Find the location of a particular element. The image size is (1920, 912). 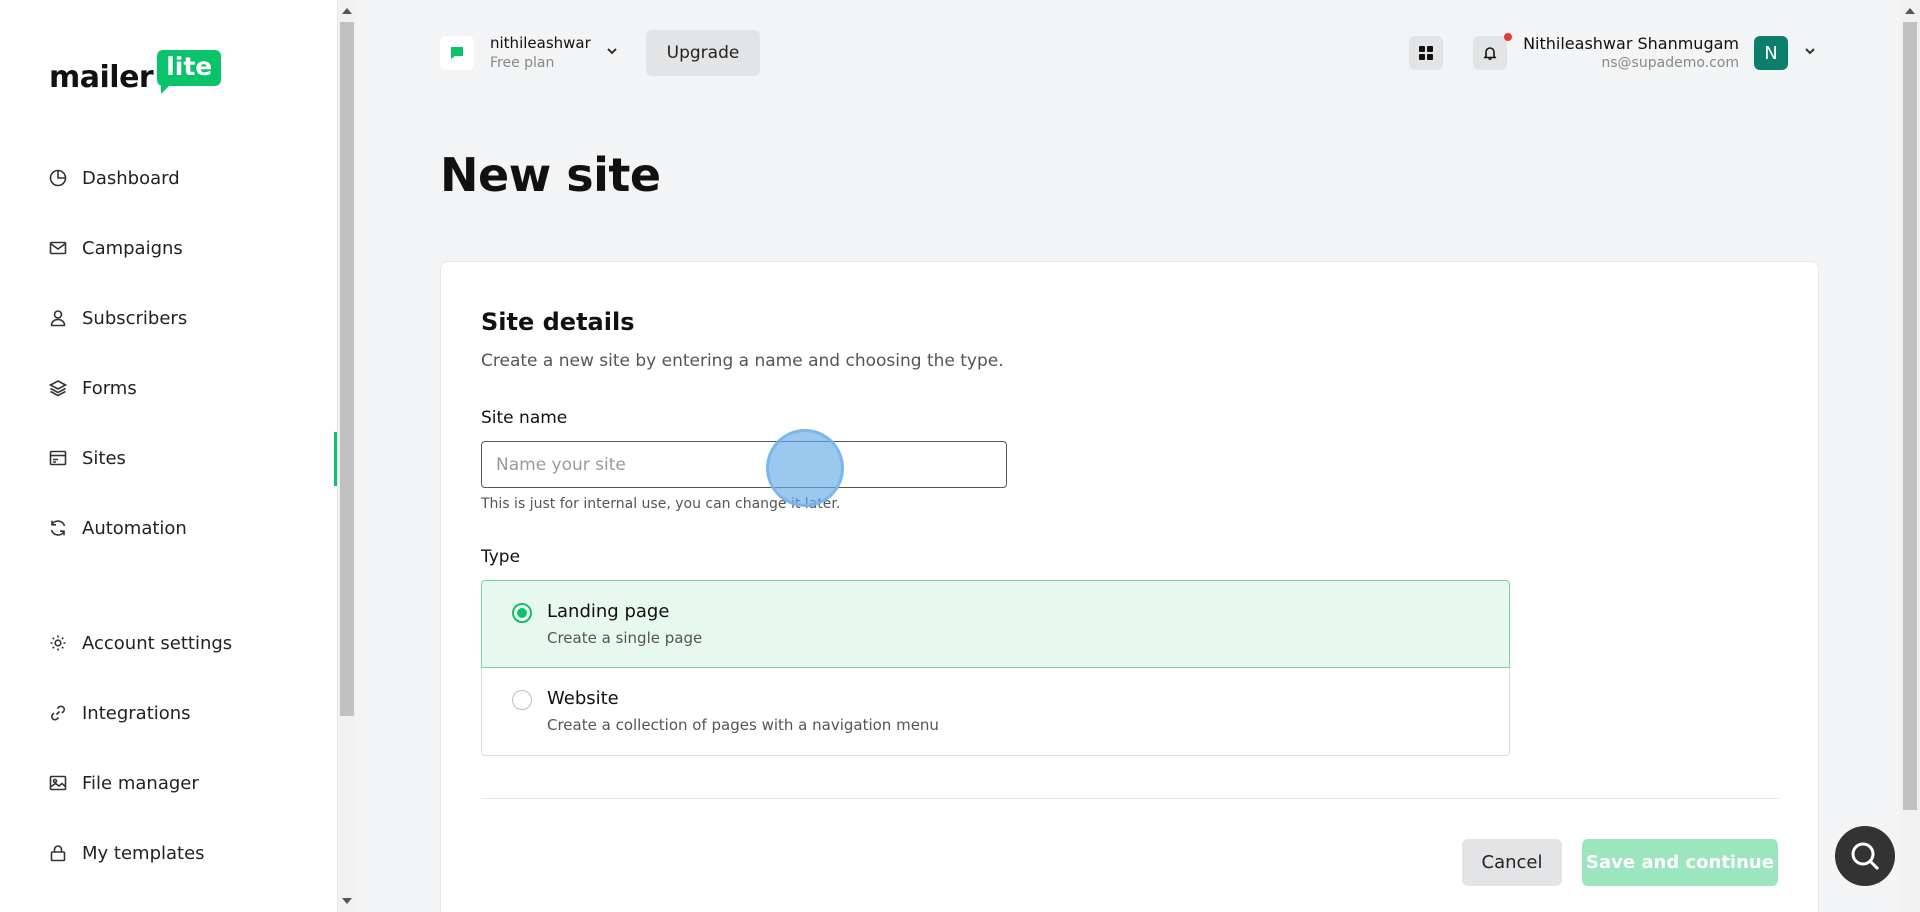

divider is located at coordinates (1130, 798).